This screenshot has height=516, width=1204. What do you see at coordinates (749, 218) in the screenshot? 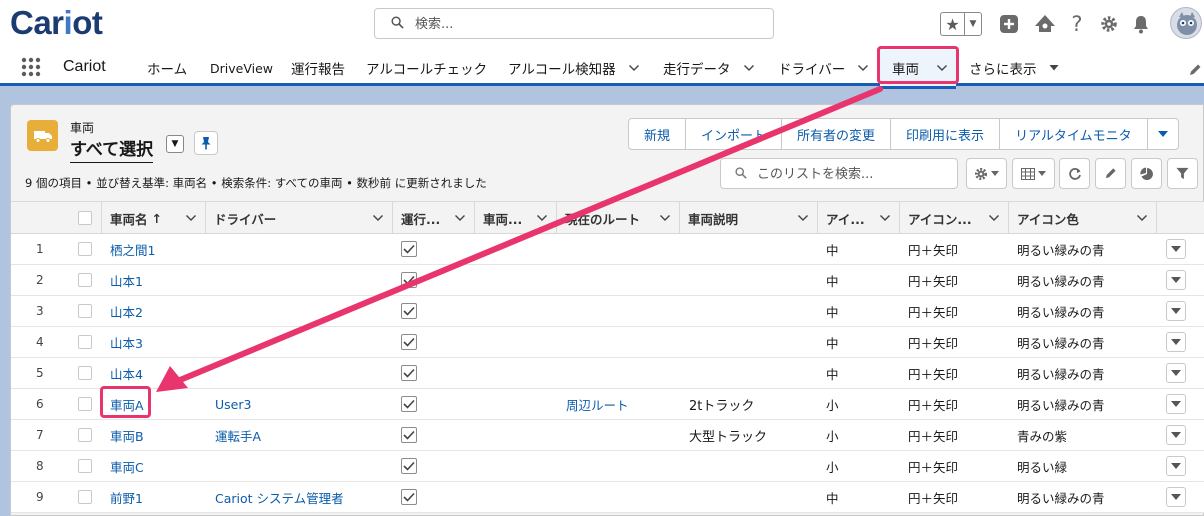
I see `column-header-vehicle-description: 車両説明` at bounding box center [749, 218].